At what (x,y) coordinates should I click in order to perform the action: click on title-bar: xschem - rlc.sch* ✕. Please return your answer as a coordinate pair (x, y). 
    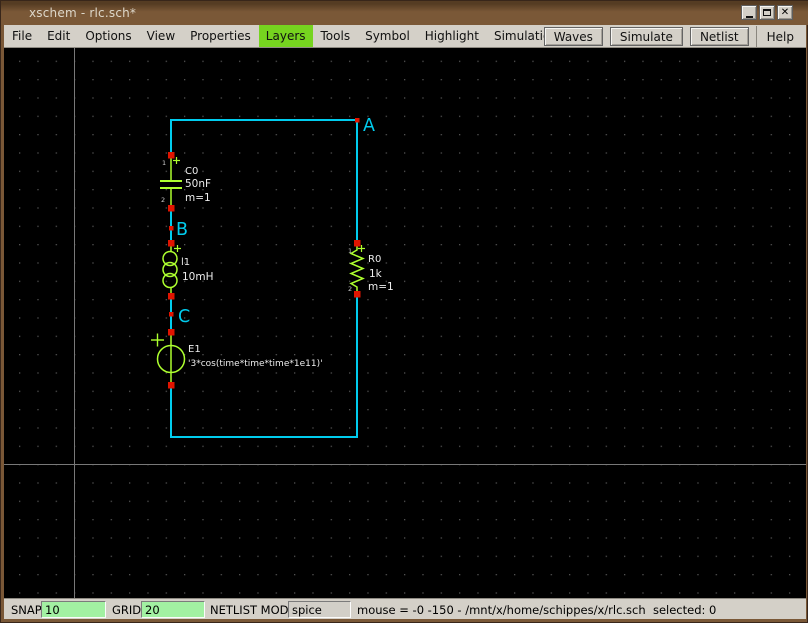
    Looking at the image, I should click on (404, 13).